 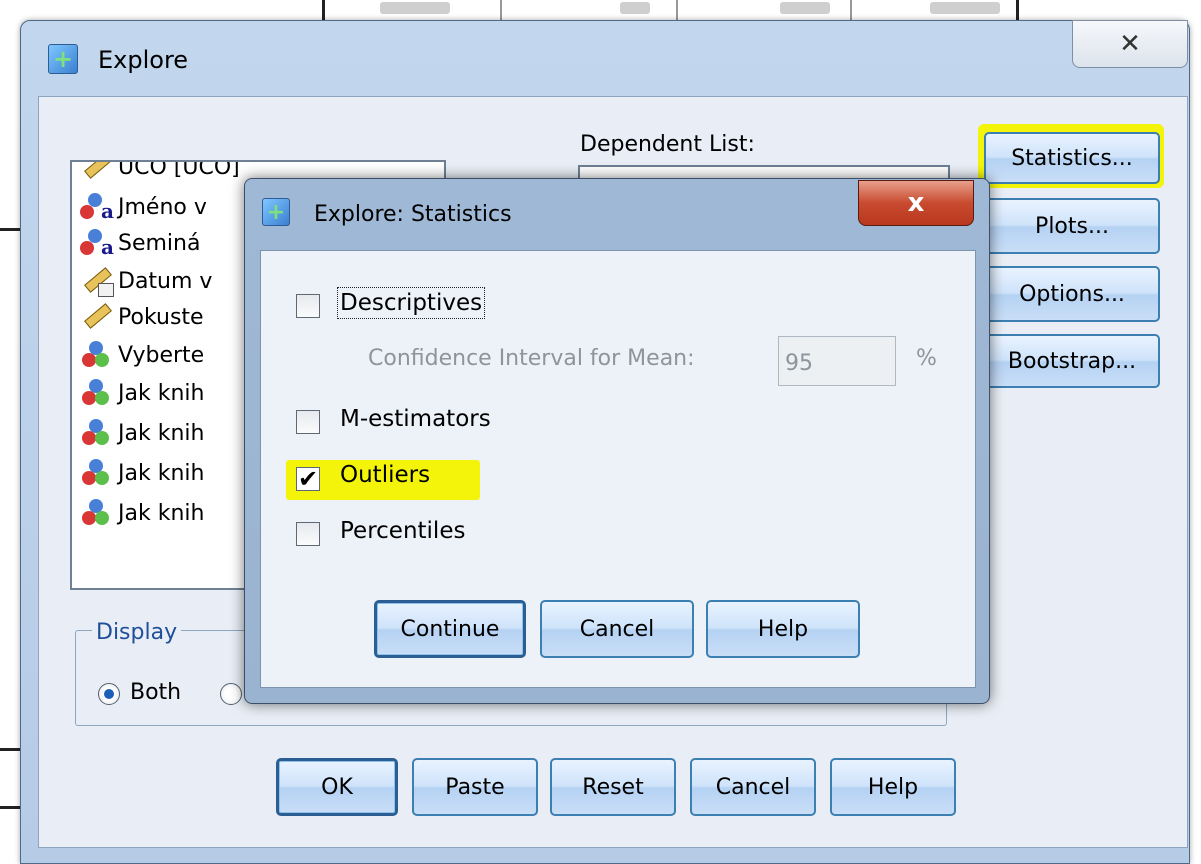 What do you see at coordinates (308, 534) in the screenshot?
I see `percentiles-checkbox` at bounding box center [308, 534].